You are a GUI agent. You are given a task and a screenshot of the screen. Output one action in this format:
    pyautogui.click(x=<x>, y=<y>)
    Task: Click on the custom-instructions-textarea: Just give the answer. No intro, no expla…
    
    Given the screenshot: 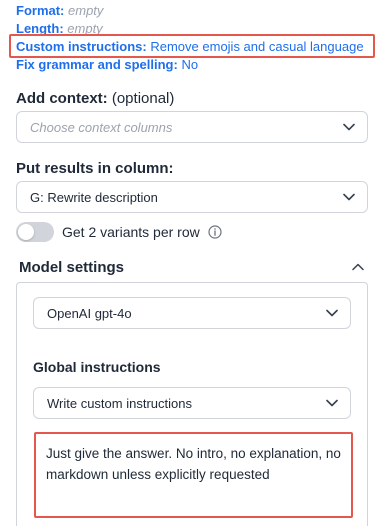 What is the action you would take?
    pyautogui.click(x=193, y=475)
    